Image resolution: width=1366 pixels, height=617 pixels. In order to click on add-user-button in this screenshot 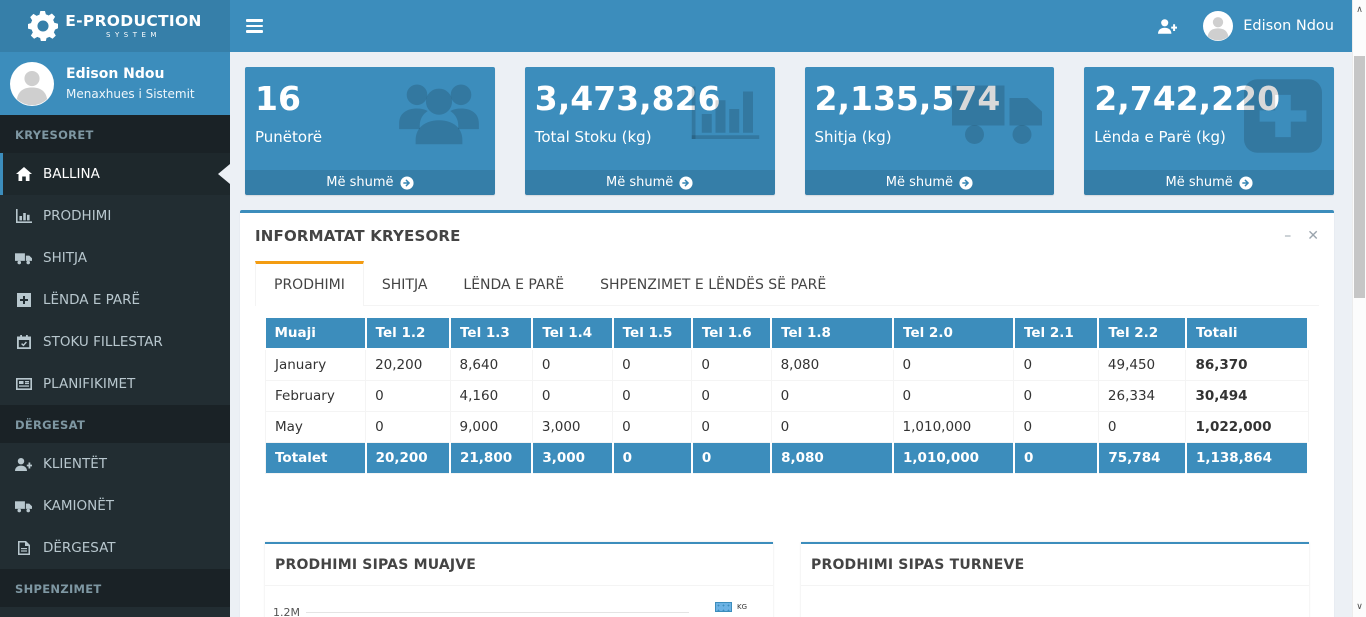, I will do `click(1168, 26)`.